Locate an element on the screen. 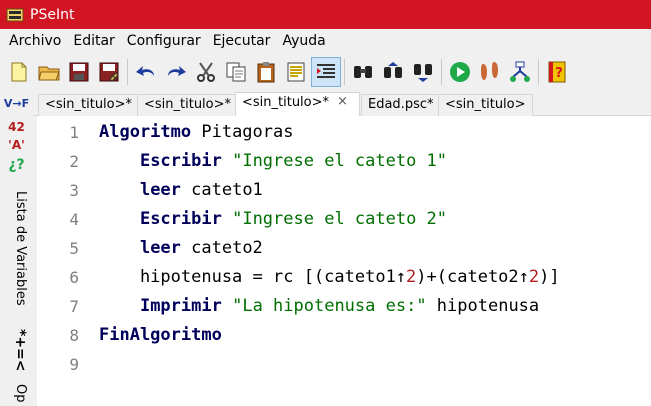  logical-operators-glyph: V→F is located at coordinates (16, 103).